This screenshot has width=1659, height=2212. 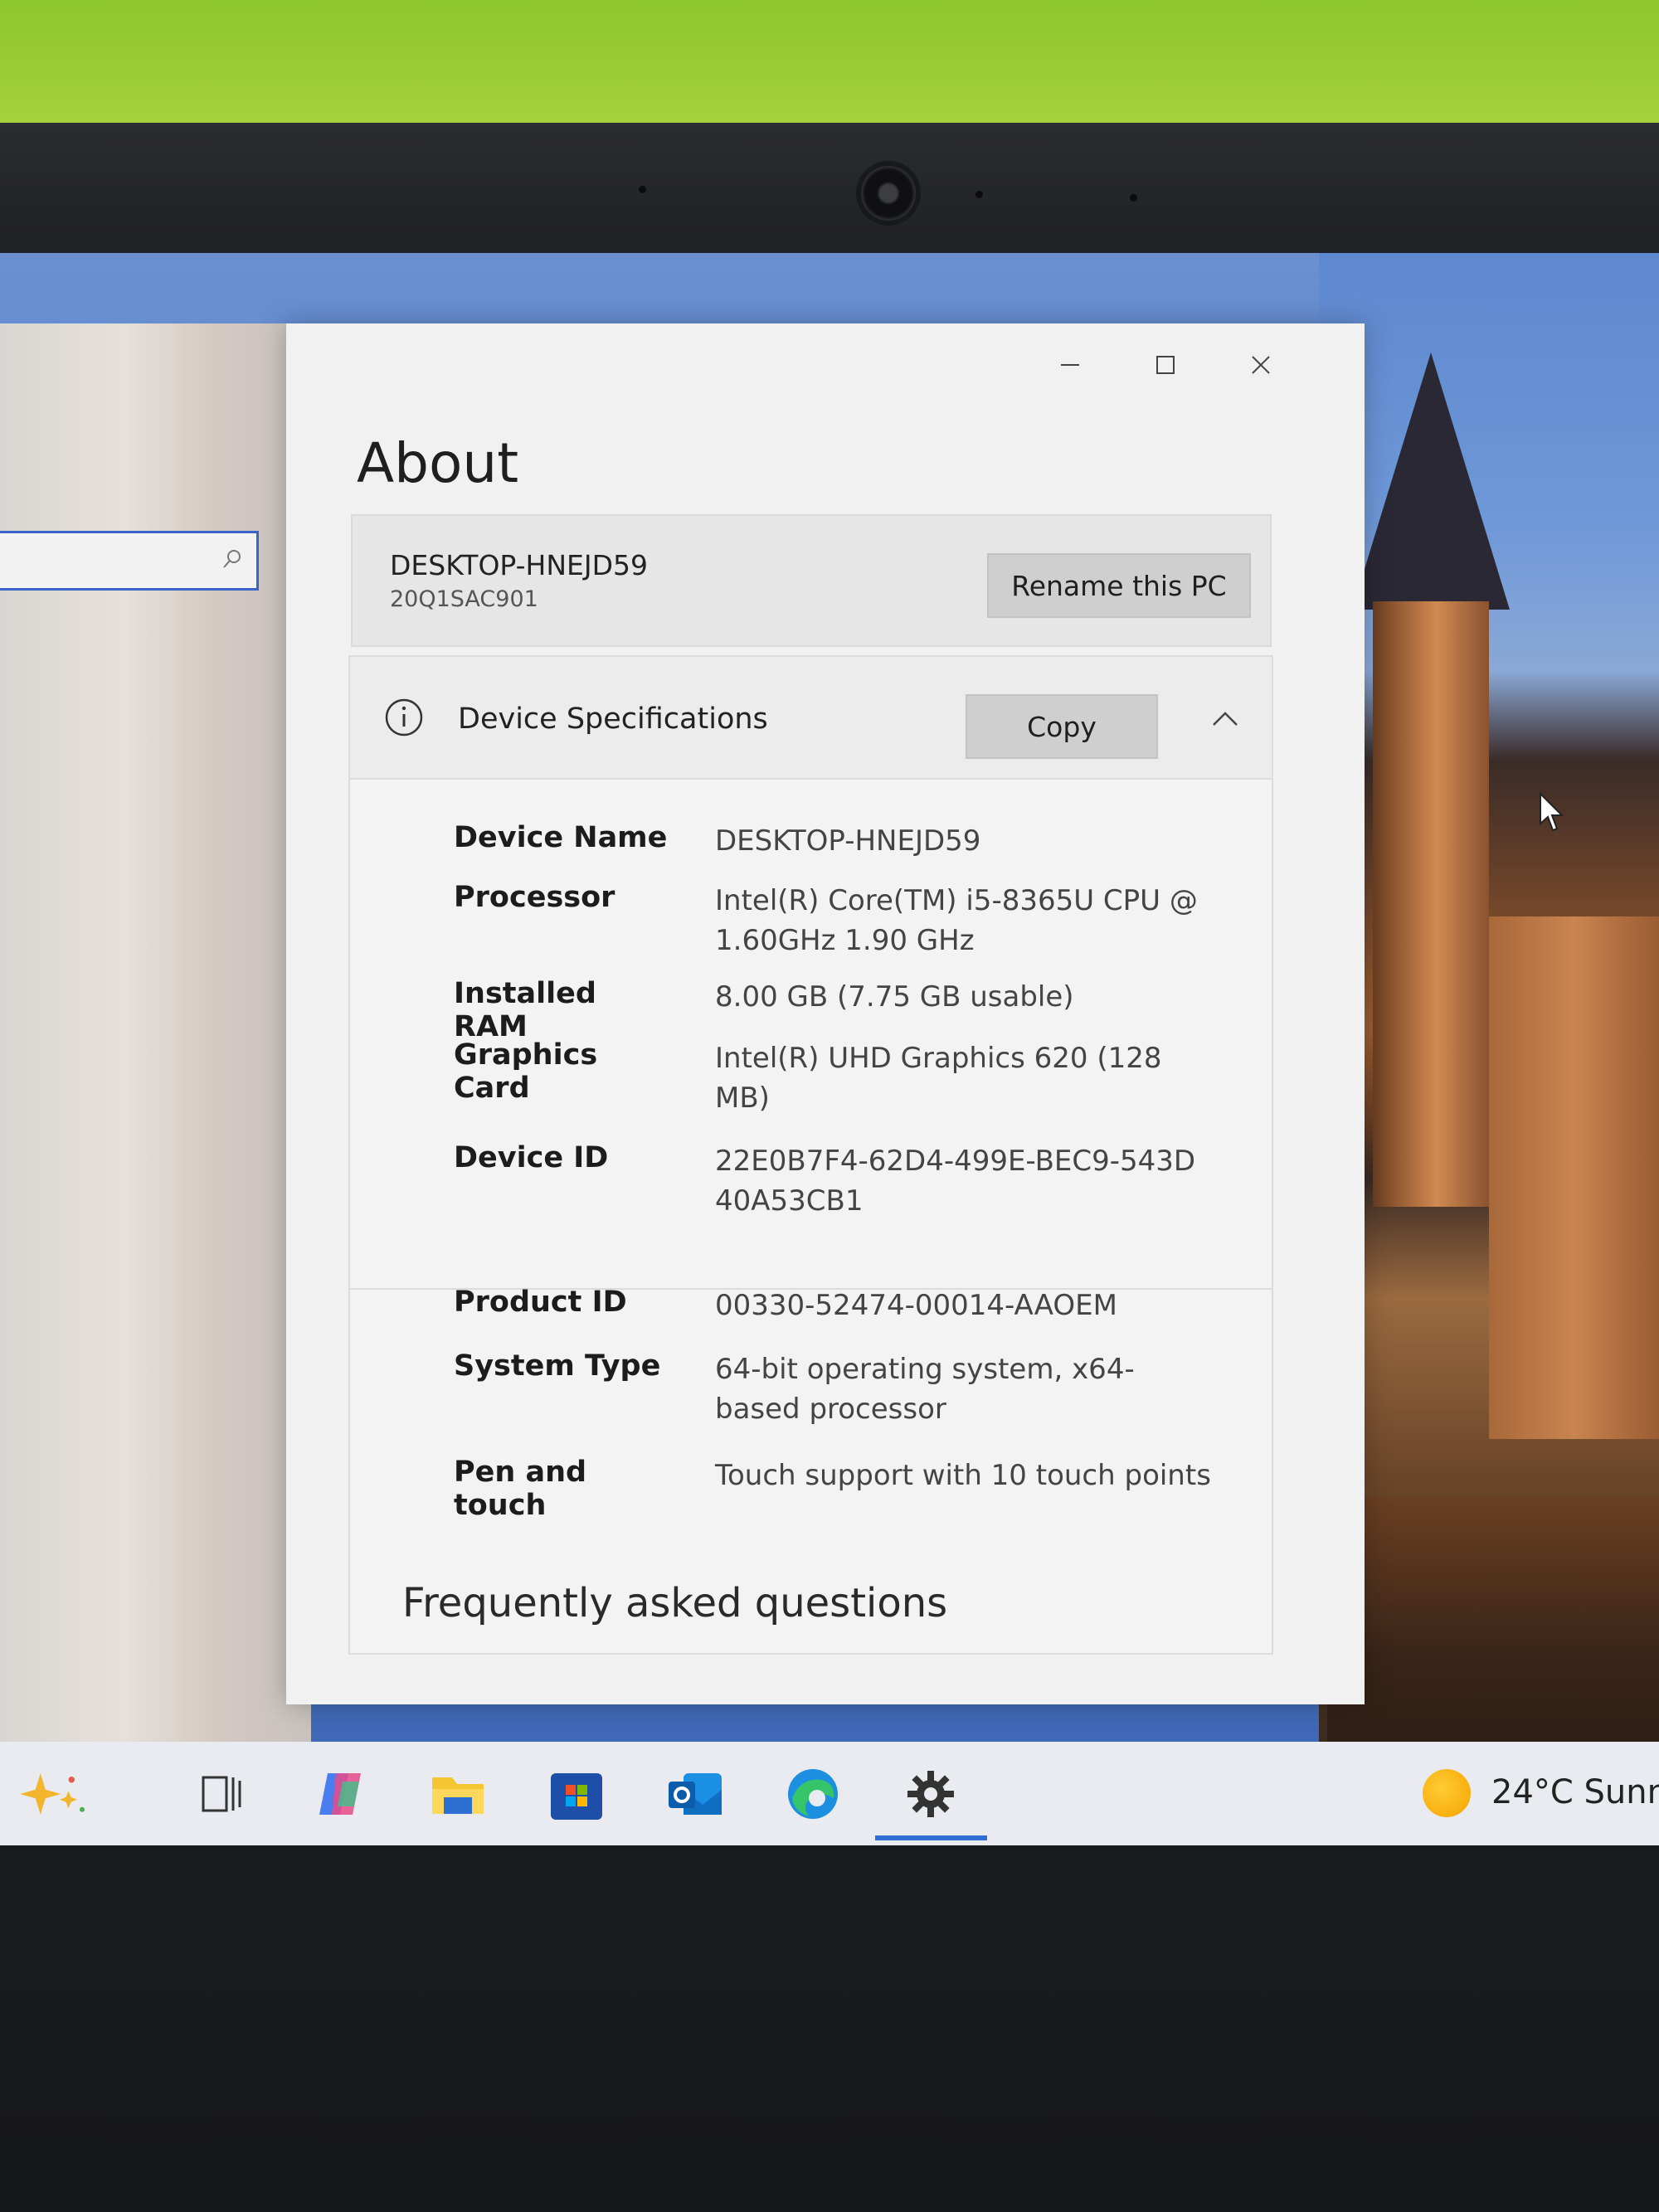 I want to click on folder-icon, so click(x=458, y=1796).